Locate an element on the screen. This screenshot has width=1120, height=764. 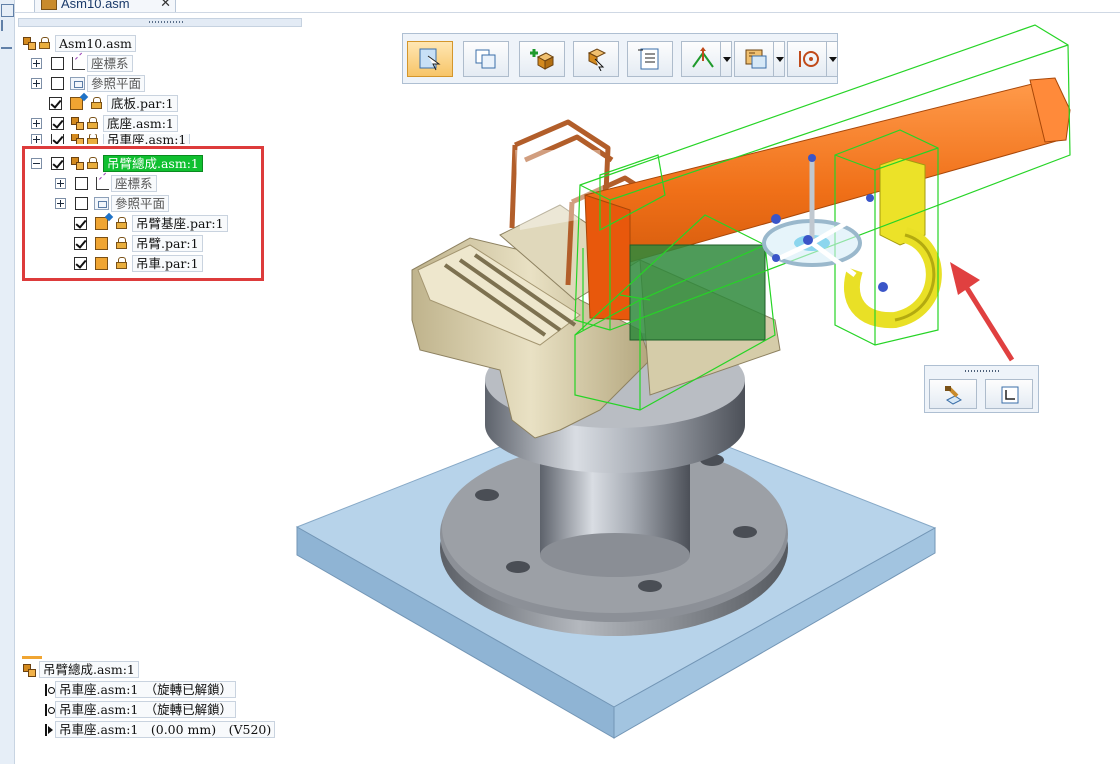
relate-dropdown is located at coordinates (726, 59).